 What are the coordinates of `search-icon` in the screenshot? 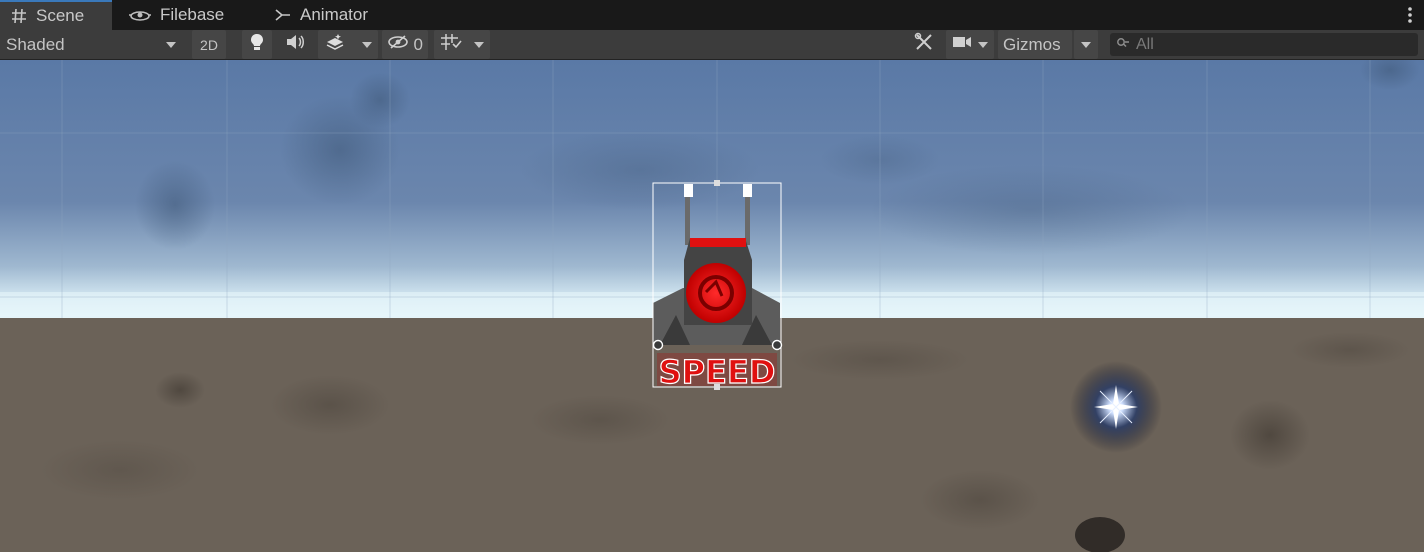 It's located at (1123, 45).